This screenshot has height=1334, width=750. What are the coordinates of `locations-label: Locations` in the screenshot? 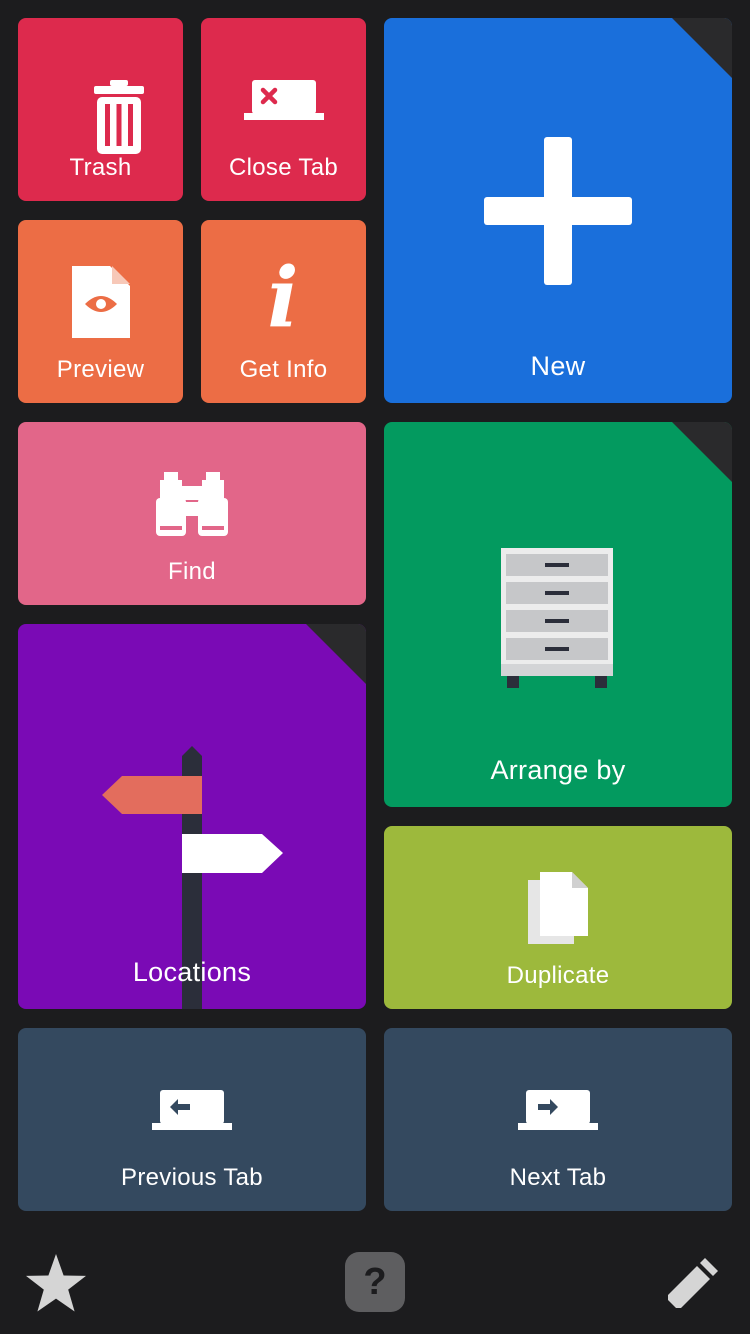 It's located at (192, 972).